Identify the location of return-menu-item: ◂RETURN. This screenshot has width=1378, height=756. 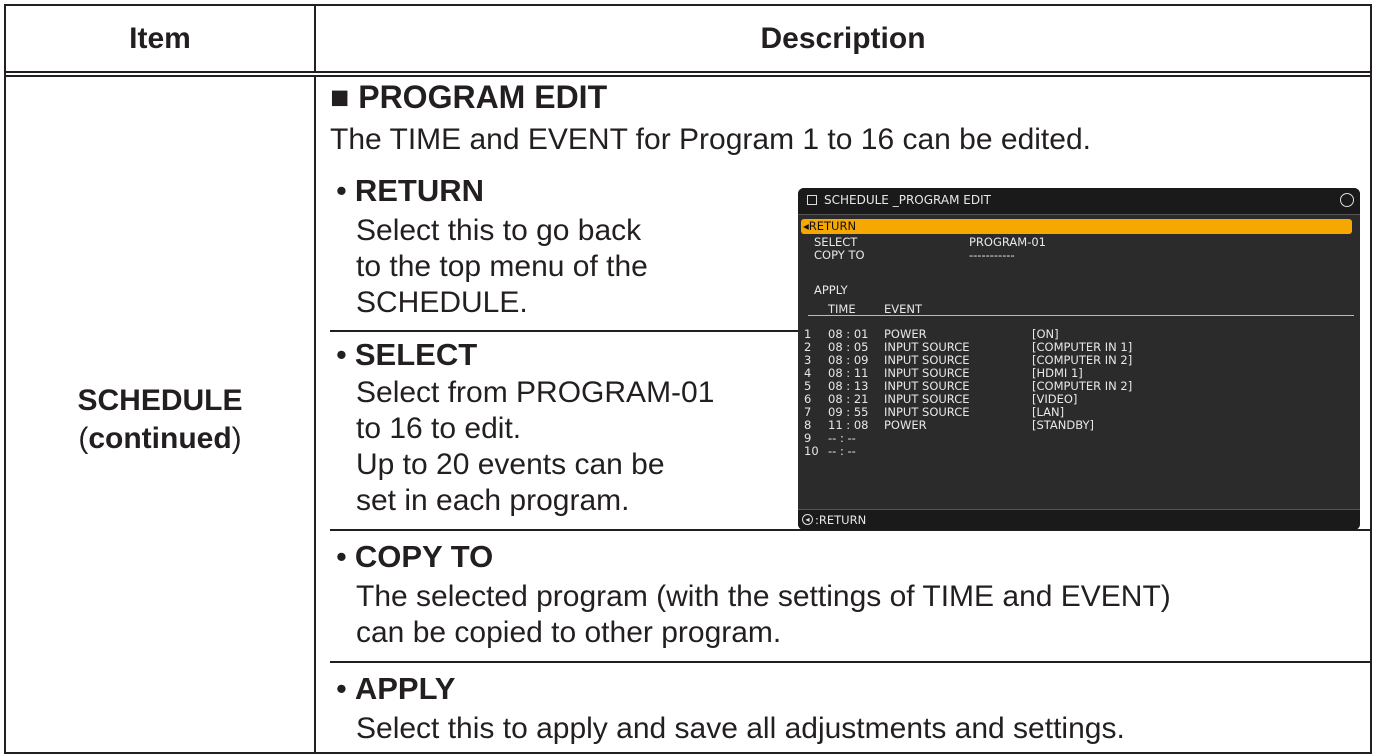
(1076, 226).